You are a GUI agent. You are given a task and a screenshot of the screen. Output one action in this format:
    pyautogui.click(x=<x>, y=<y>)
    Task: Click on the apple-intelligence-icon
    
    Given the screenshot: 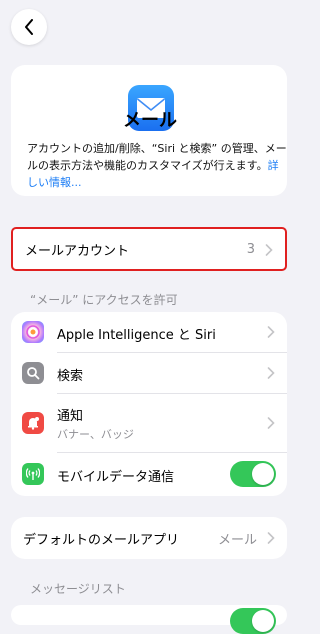 What is the action you would take?
    pyautogui.click(x=33, y=332)
    